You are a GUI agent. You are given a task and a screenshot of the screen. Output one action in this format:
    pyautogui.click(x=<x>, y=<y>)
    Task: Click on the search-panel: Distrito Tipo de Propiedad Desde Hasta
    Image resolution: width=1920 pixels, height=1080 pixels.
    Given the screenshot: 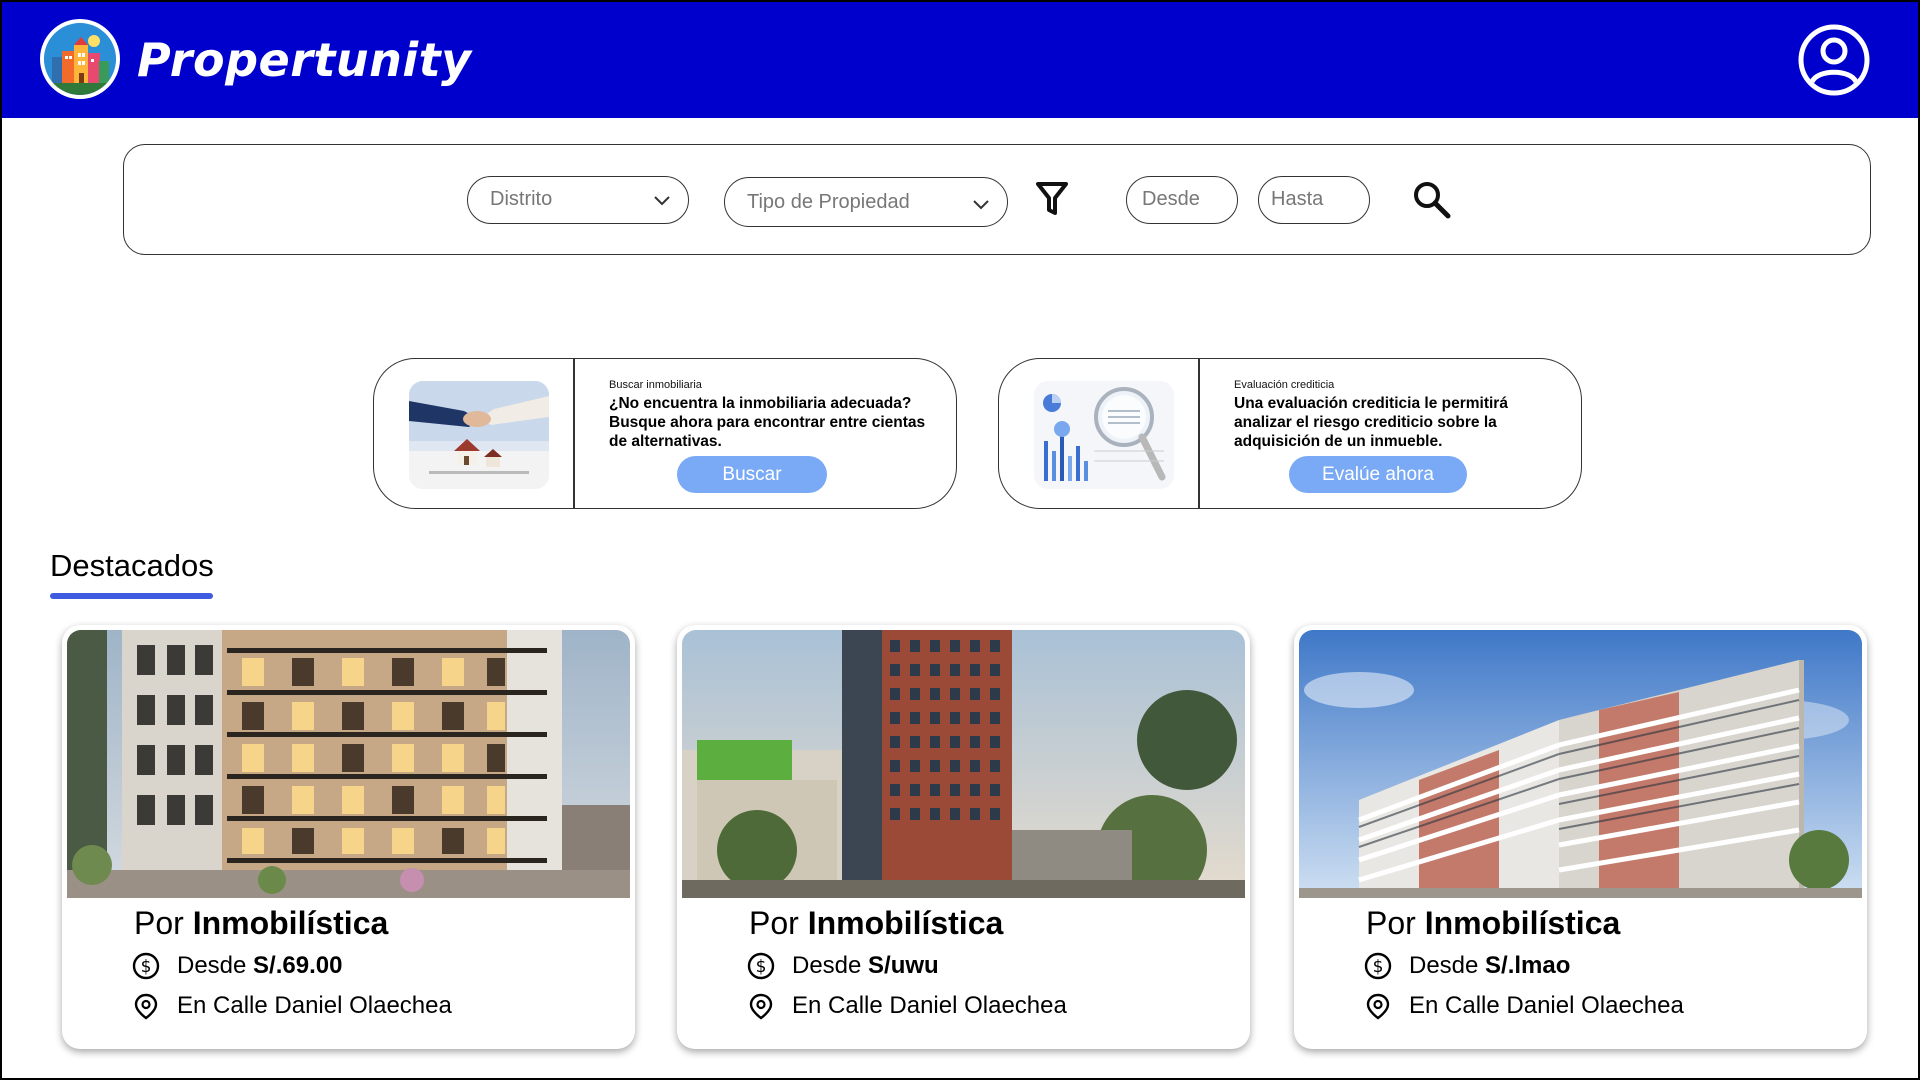 What is the action you would take?
    pyautogui.click(x=997, y=199)
    